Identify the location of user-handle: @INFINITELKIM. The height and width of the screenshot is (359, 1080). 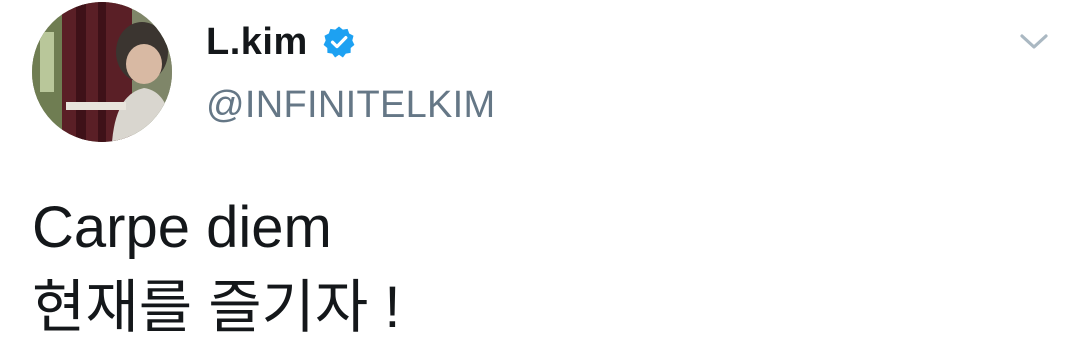
(351, 105).